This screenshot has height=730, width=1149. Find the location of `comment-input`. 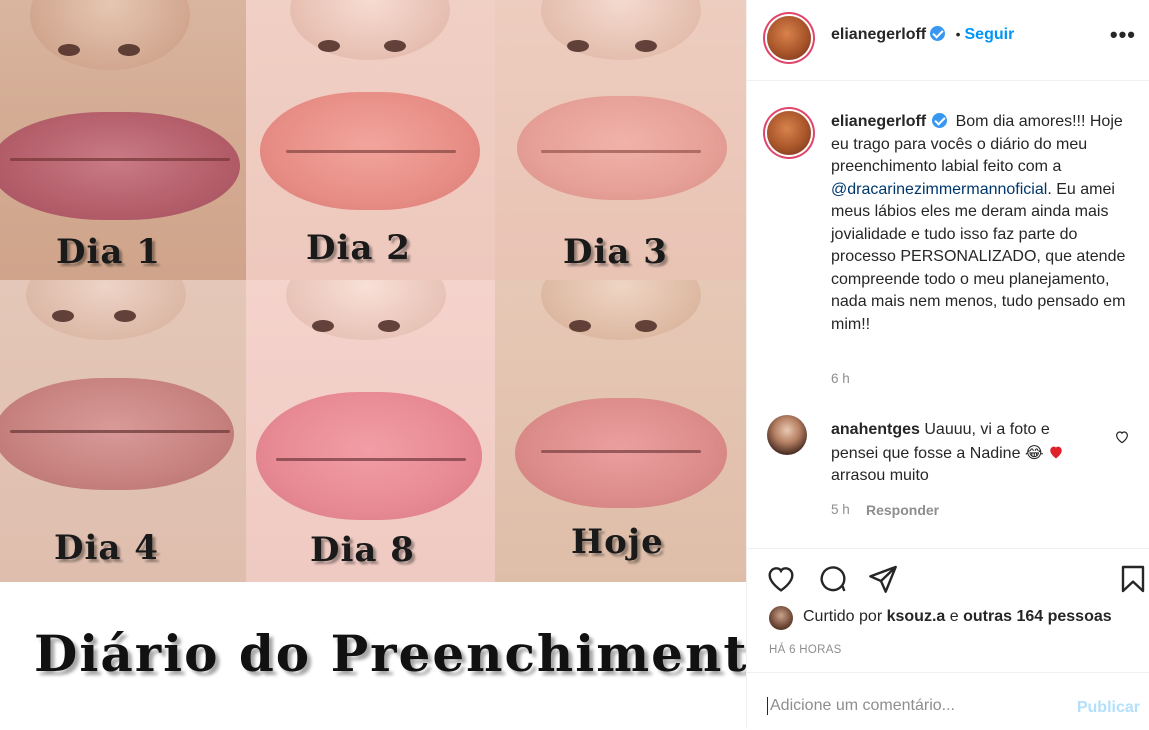

comment-input is located at coordinates (913, 706).